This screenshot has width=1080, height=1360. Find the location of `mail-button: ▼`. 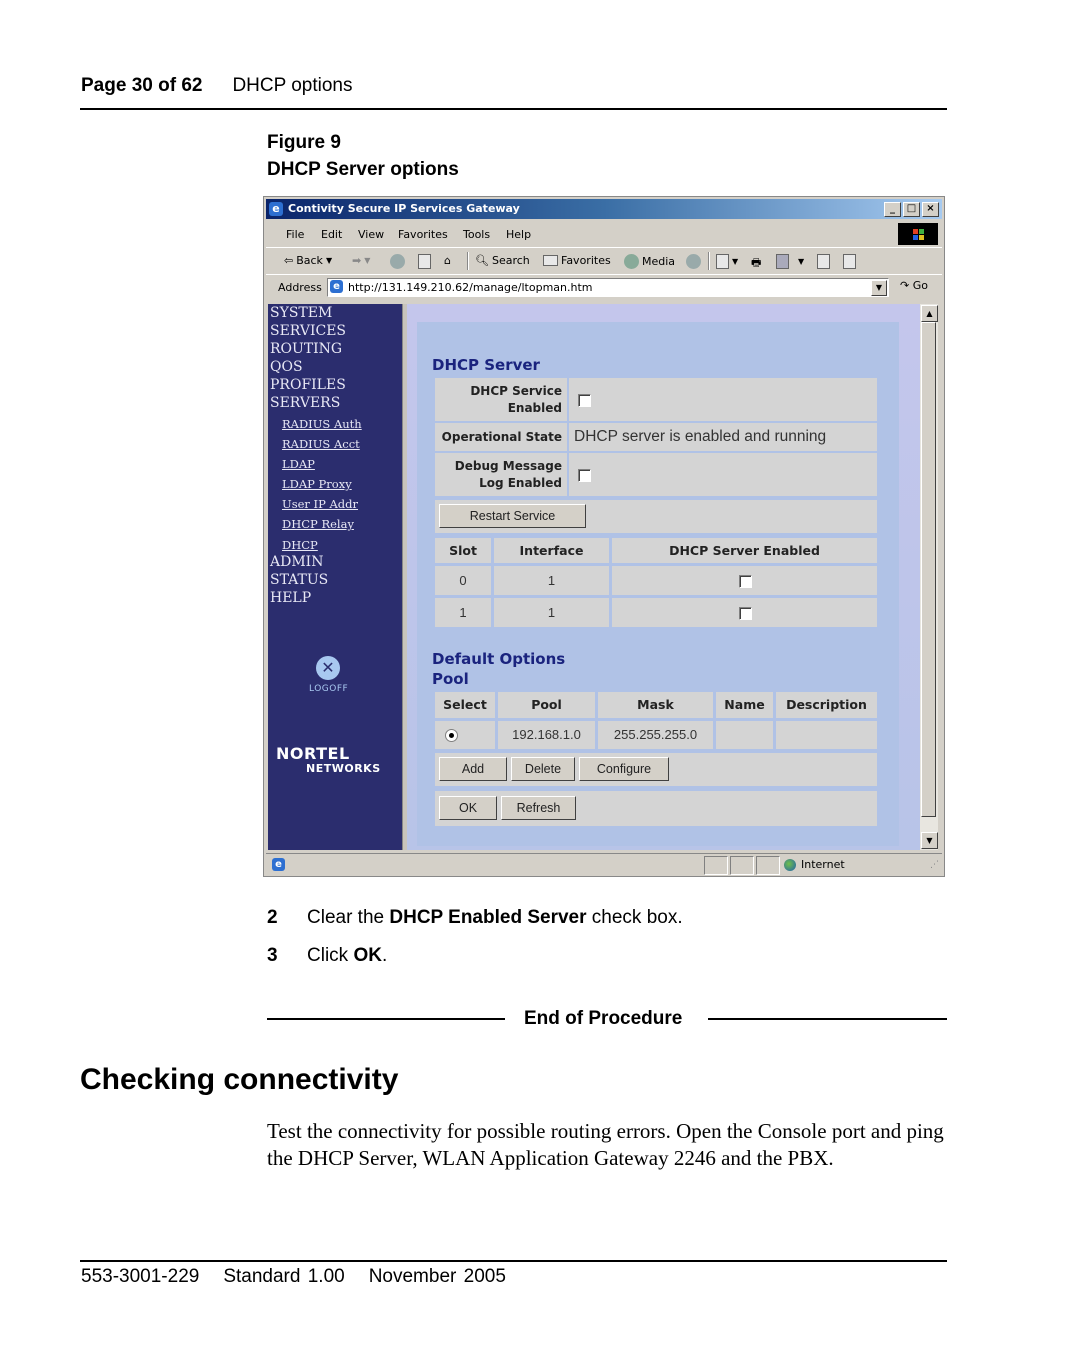

mail-button: ▼ is located at coordinates (727, 261).